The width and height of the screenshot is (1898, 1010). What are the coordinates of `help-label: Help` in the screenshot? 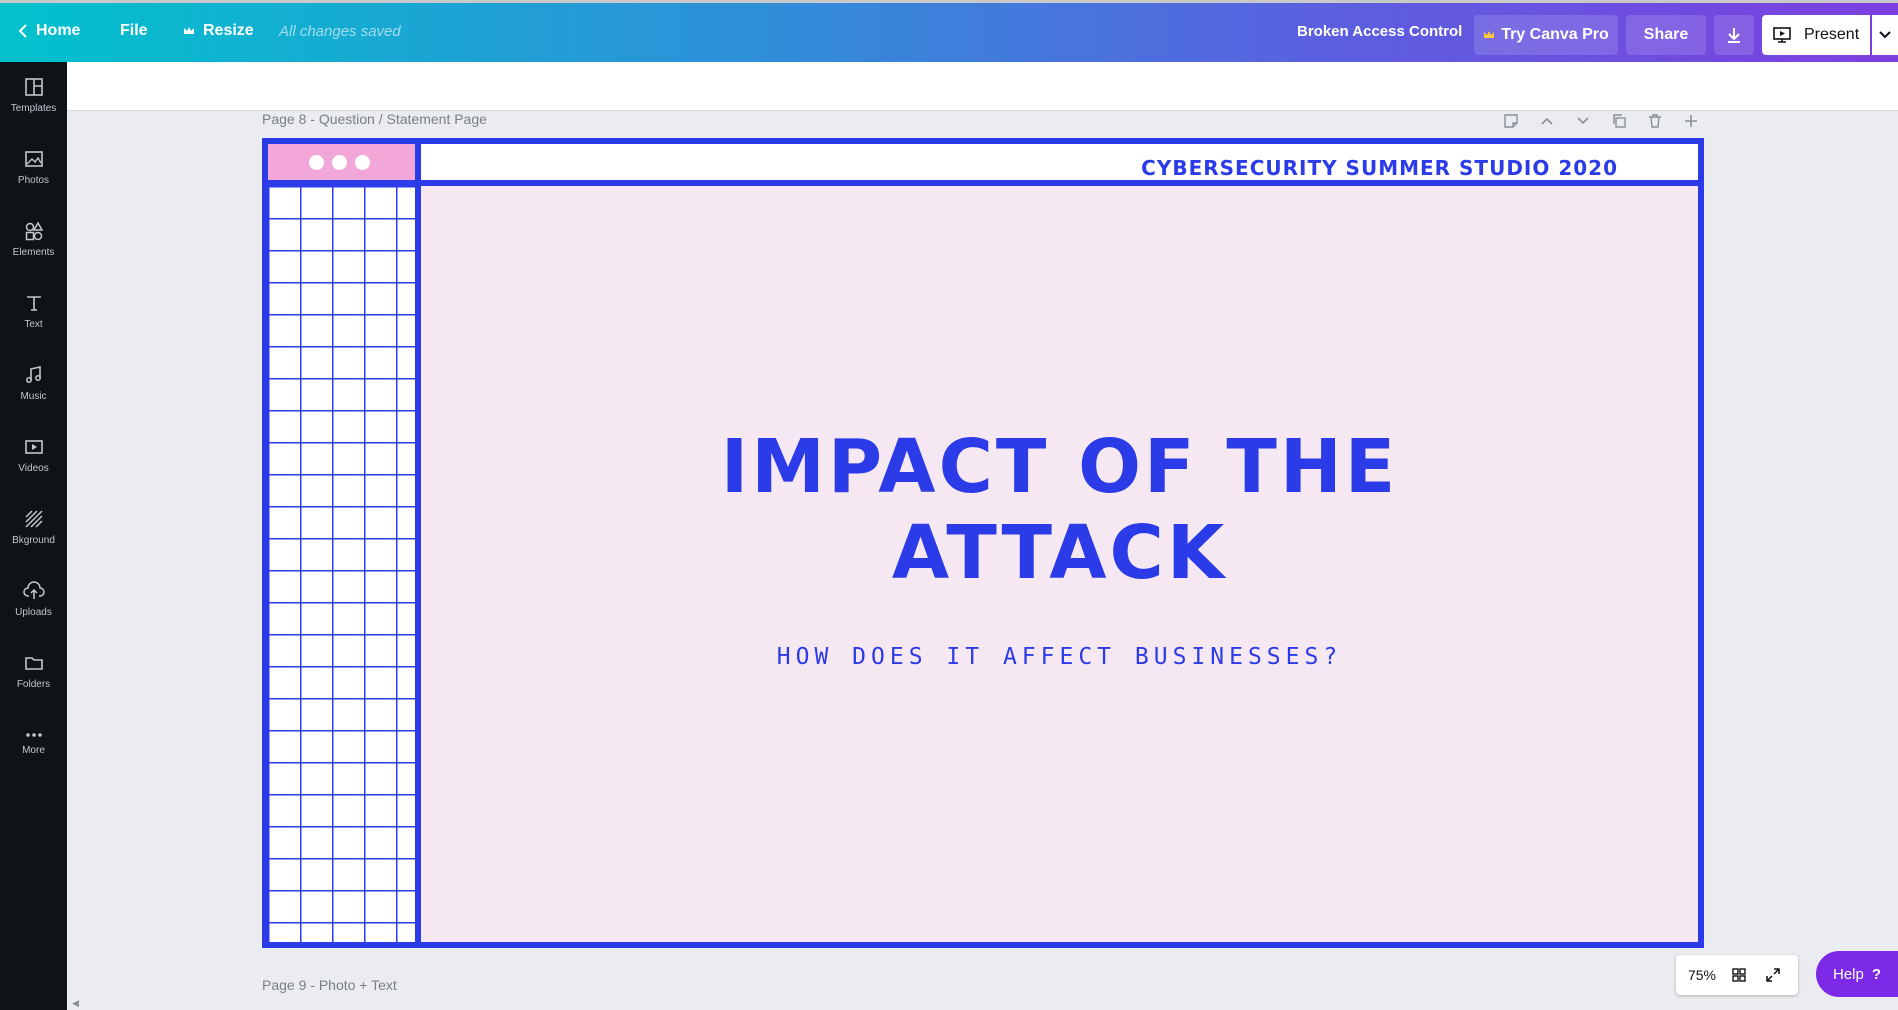 It's located at (1848, 974).